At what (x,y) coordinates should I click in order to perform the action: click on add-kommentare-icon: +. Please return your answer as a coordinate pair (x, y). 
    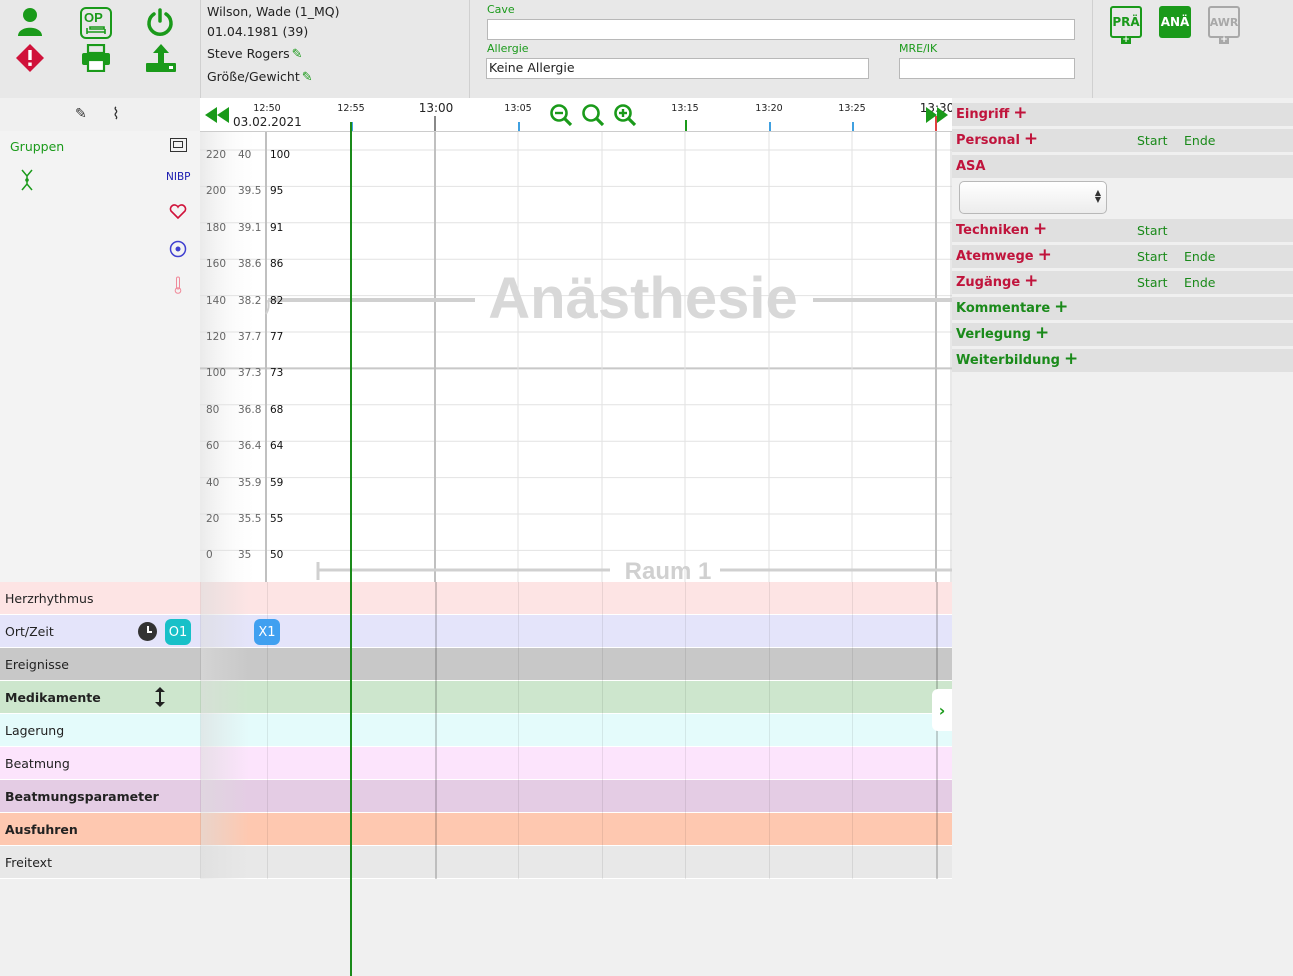
    Looking at the image, I should click on (1061, 307).